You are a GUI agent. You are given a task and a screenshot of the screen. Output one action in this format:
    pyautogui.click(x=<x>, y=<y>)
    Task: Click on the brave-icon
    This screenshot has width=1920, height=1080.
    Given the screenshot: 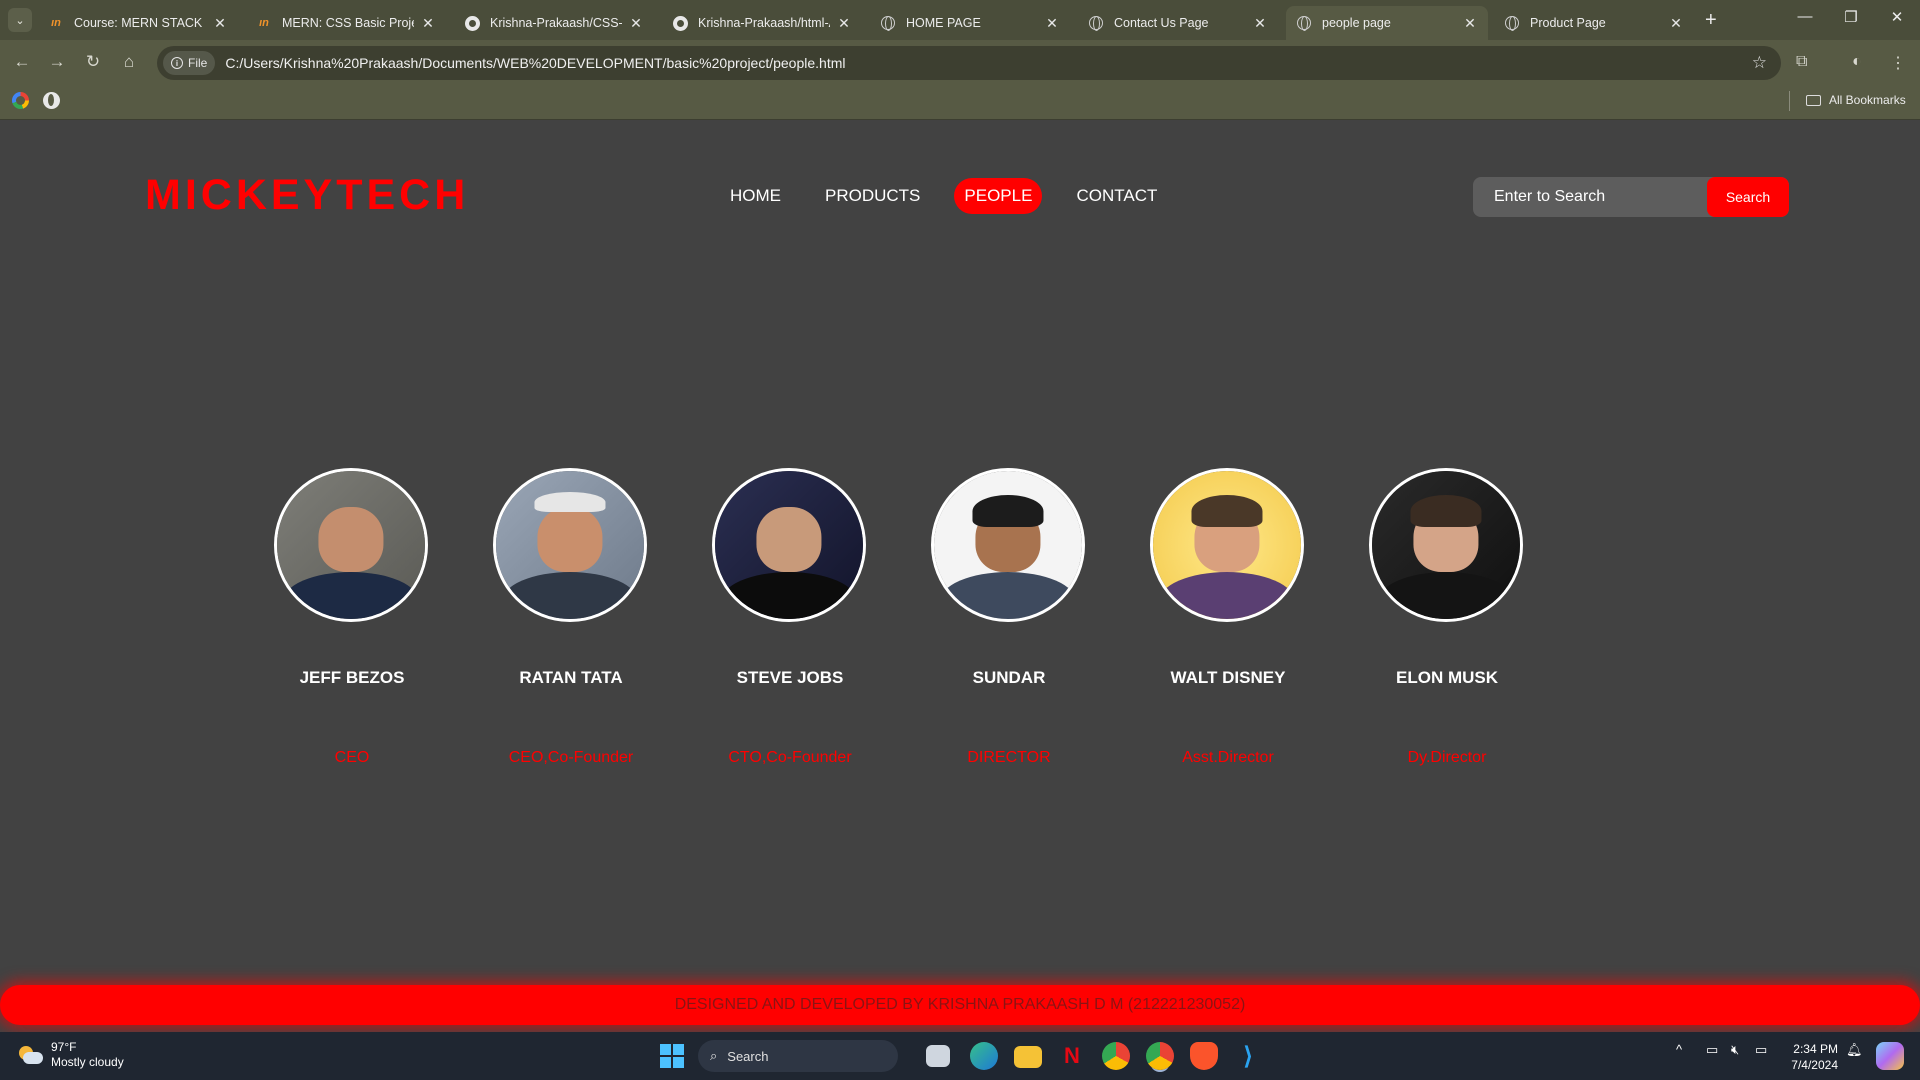 What is the action you would take?
    pyautogui.click(x=1204, y=1056)
    